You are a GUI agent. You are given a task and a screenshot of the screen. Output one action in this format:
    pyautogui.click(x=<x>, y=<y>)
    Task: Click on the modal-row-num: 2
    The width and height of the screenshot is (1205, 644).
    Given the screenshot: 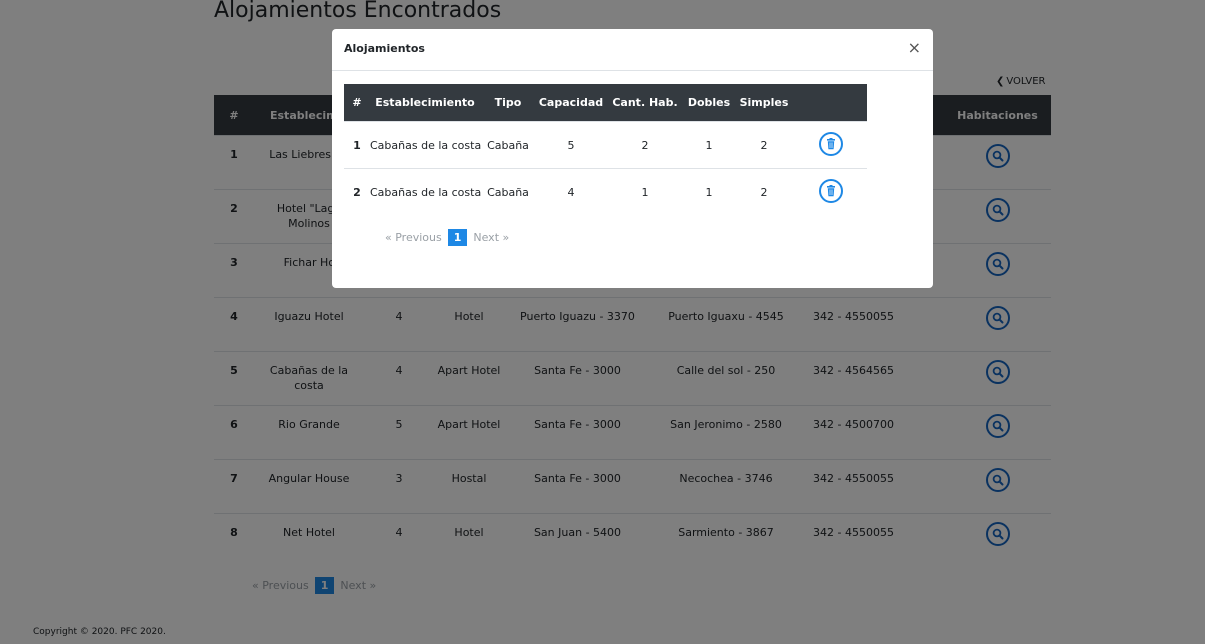 What is the action you would take?
    pyautogui.click(x=357, y=191)
    